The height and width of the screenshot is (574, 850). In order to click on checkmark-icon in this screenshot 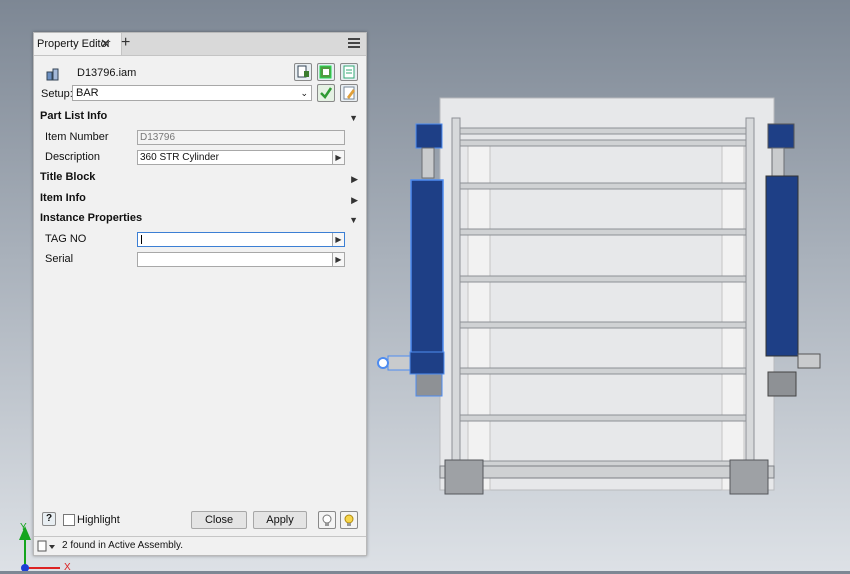, I will do `click(326, 93)`.